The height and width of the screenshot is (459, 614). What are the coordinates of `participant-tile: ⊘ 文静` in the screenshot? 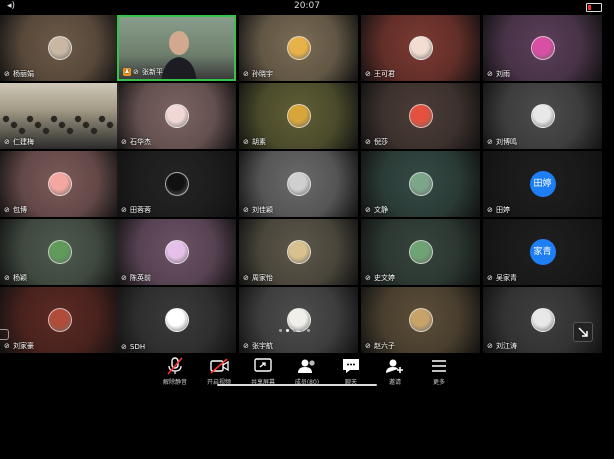 It's located at (420, 184).